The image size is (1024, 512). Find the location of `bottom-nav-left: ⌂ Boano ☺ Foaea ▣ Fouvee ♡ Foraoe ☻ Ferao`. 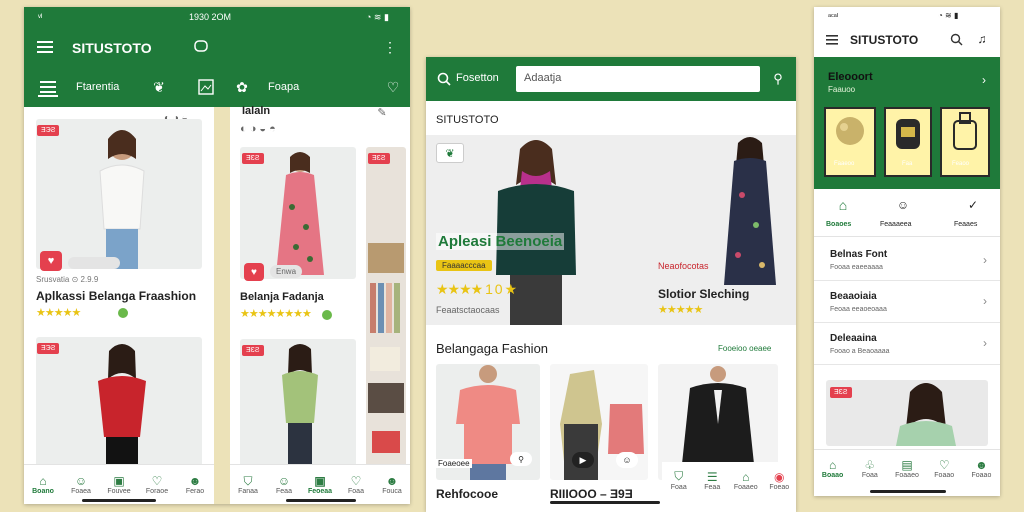

bottom-nav-left: ⌂ Boano ☺ Foaea ▣ Fouvee ♡ Foraoe ☻ Ferao is located at coordinates (119, 484).